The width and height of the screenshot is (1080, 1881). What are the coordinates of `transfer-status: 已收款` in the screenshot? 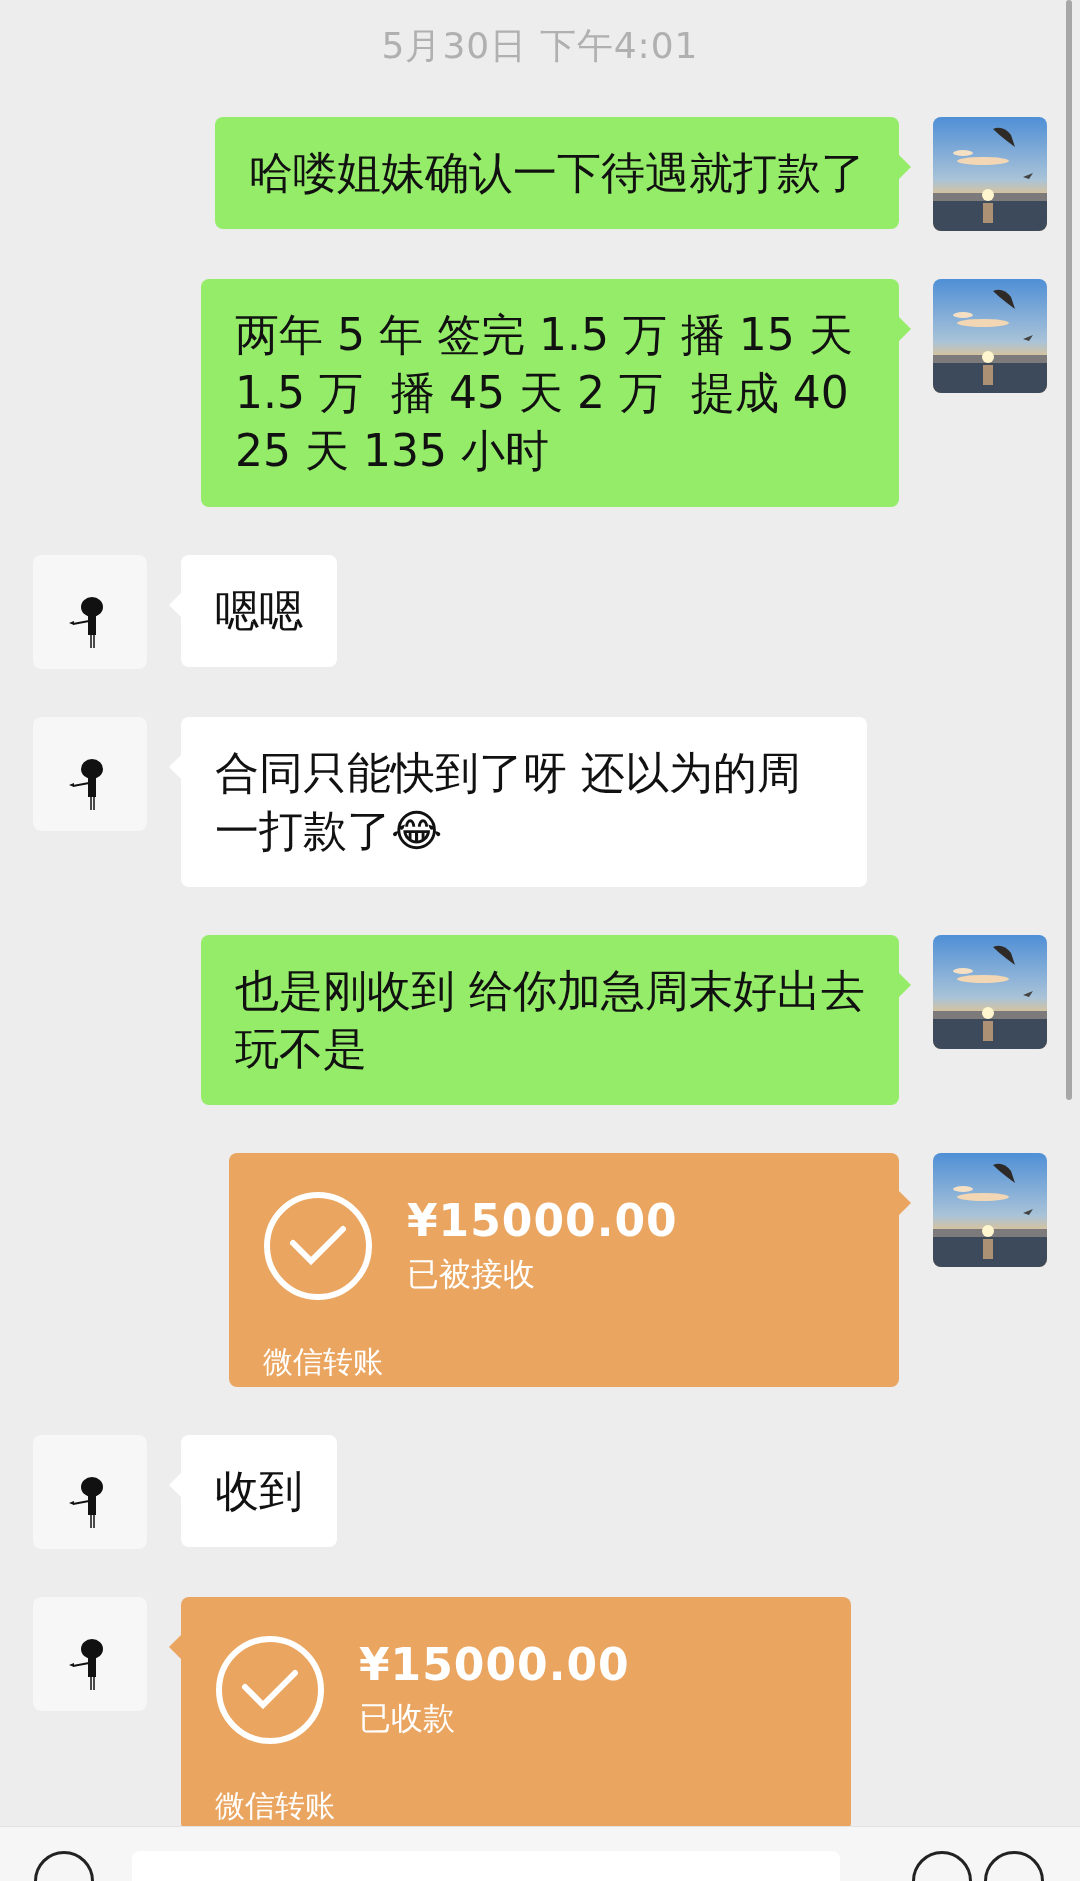 It's located at (407, 1718).